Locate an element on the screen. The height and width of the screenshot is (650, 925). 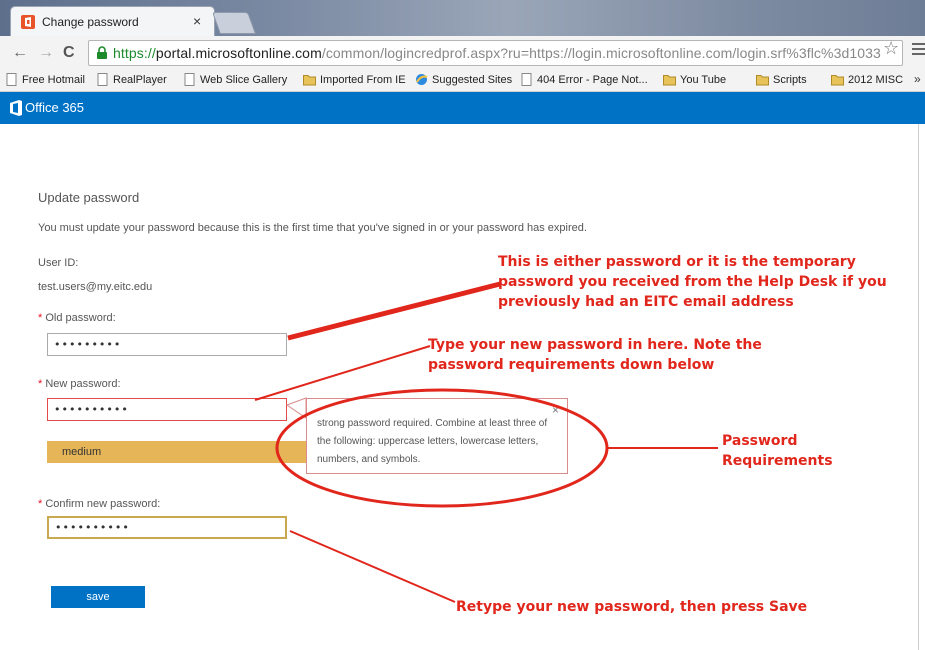
brand-name: Office 365 is located at coordinates (55, 107).